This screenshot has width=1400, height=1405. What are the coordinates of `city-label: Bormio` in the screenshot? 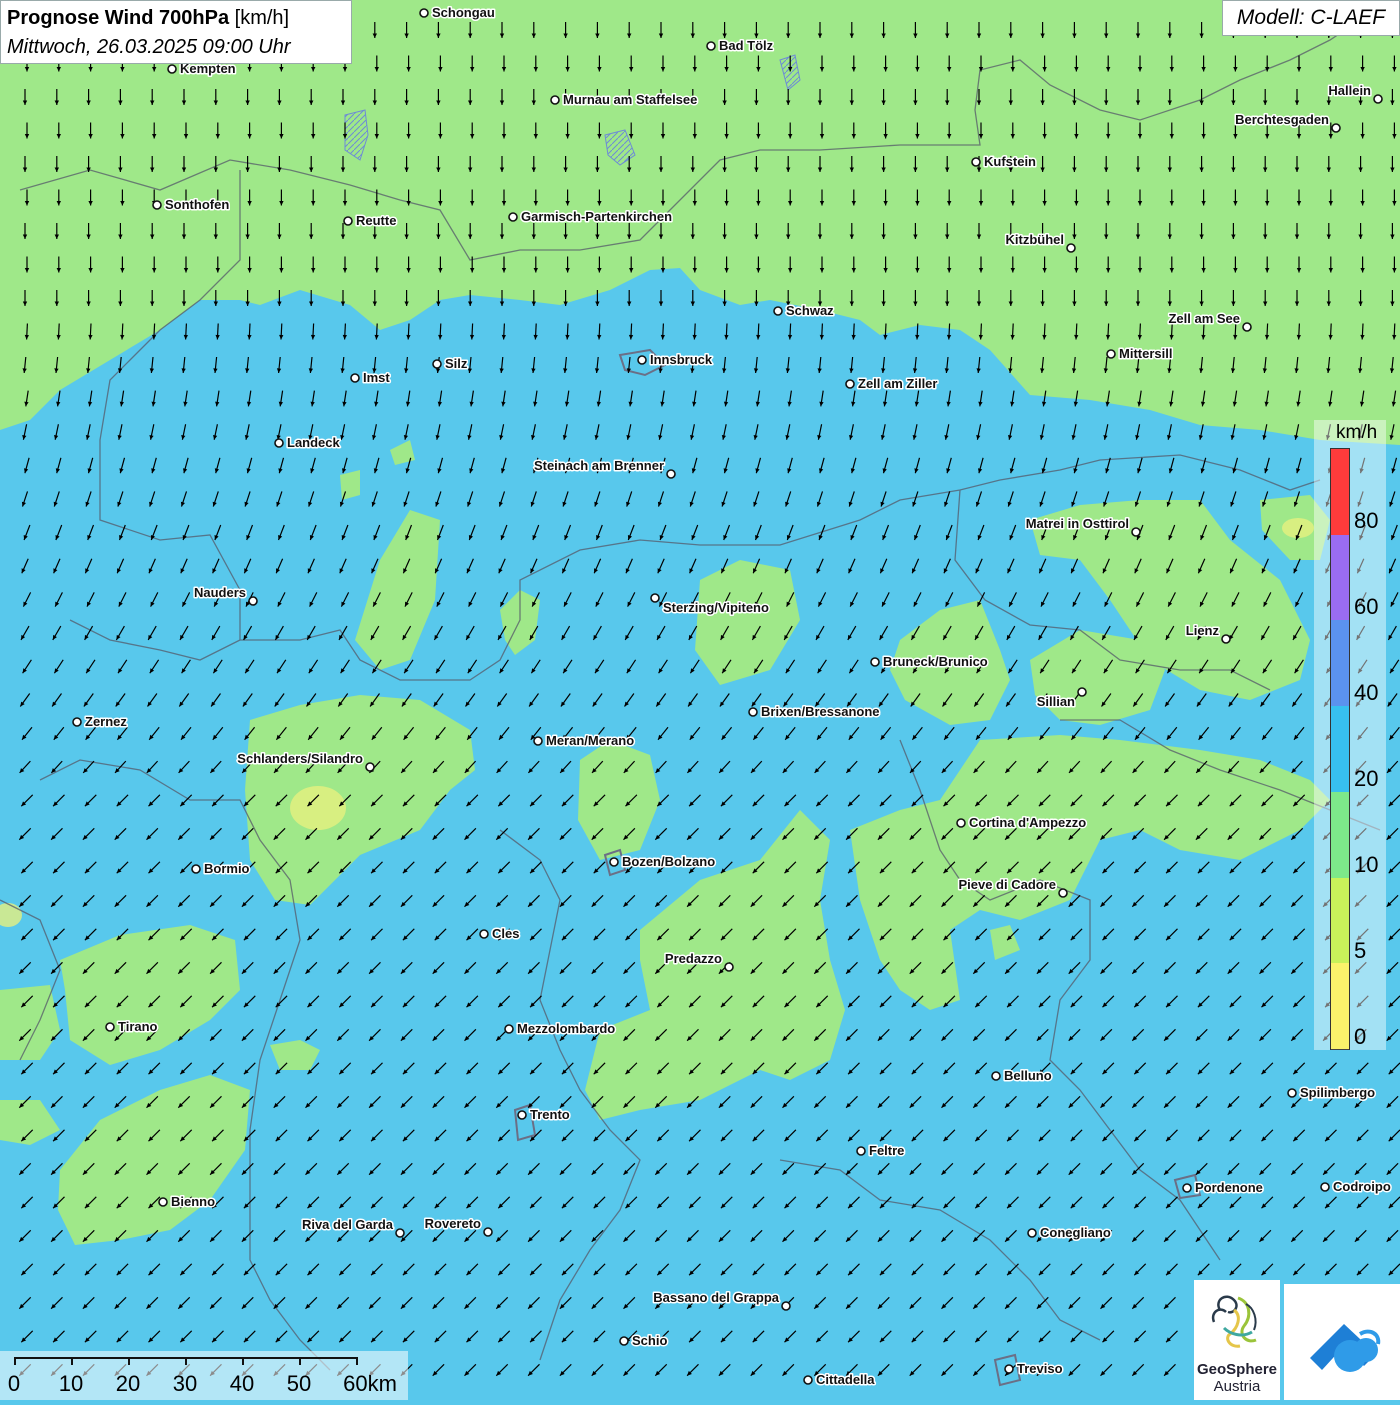 It's located at (227, 868).